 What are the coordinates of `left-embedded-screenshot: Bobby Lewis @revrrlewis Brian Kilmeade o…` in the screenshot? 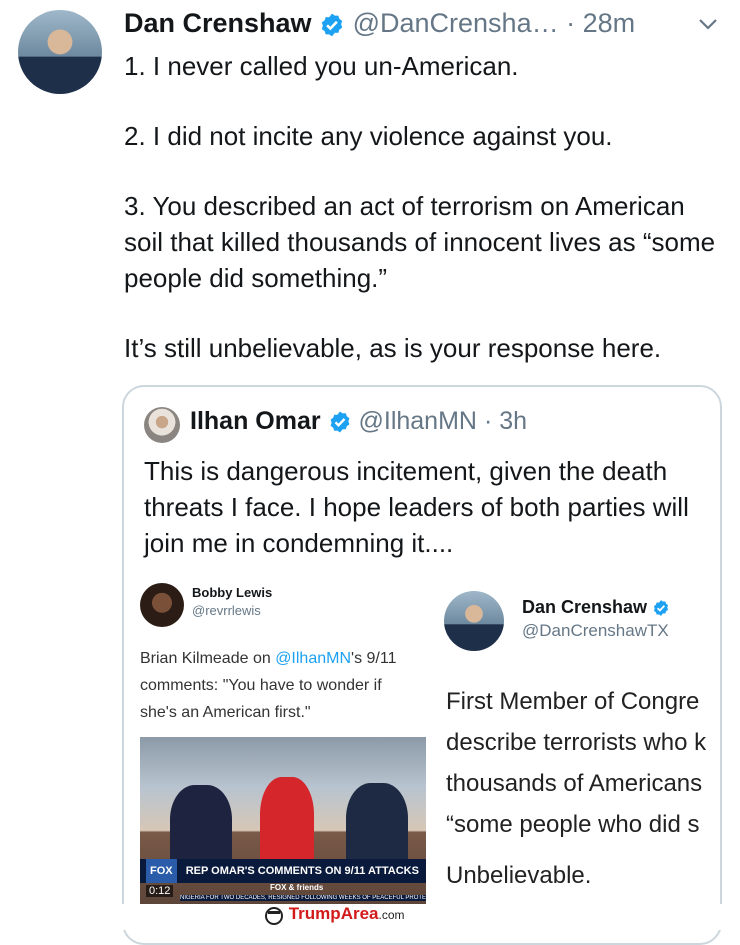 It's located at (276, 742).